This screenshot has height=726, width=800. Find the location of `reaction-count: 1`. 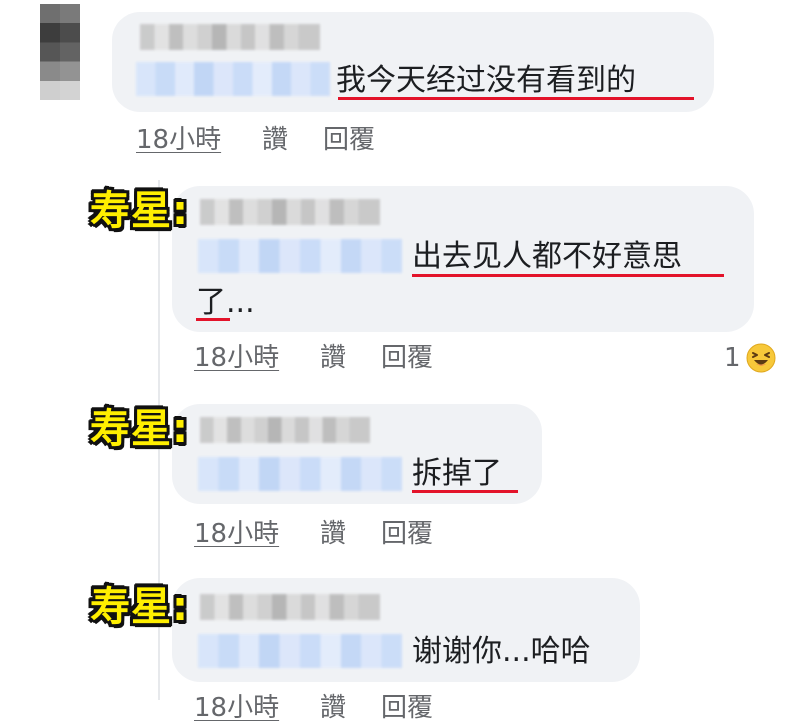

reaction-count: 1 is located at coordinates (732, 358).